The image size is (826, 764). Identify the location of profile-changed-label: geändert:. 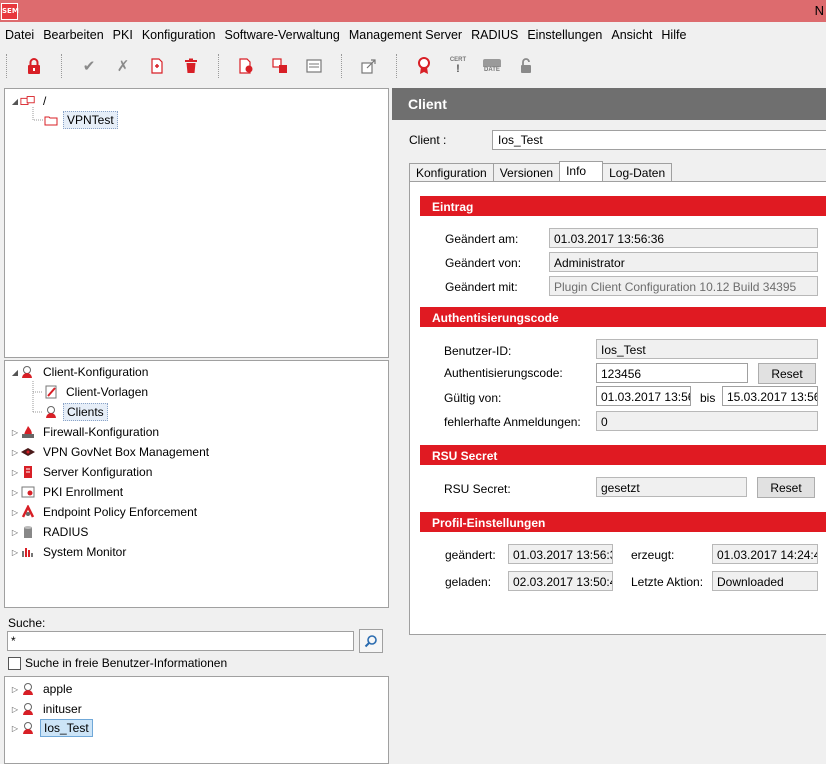
(470, 555).